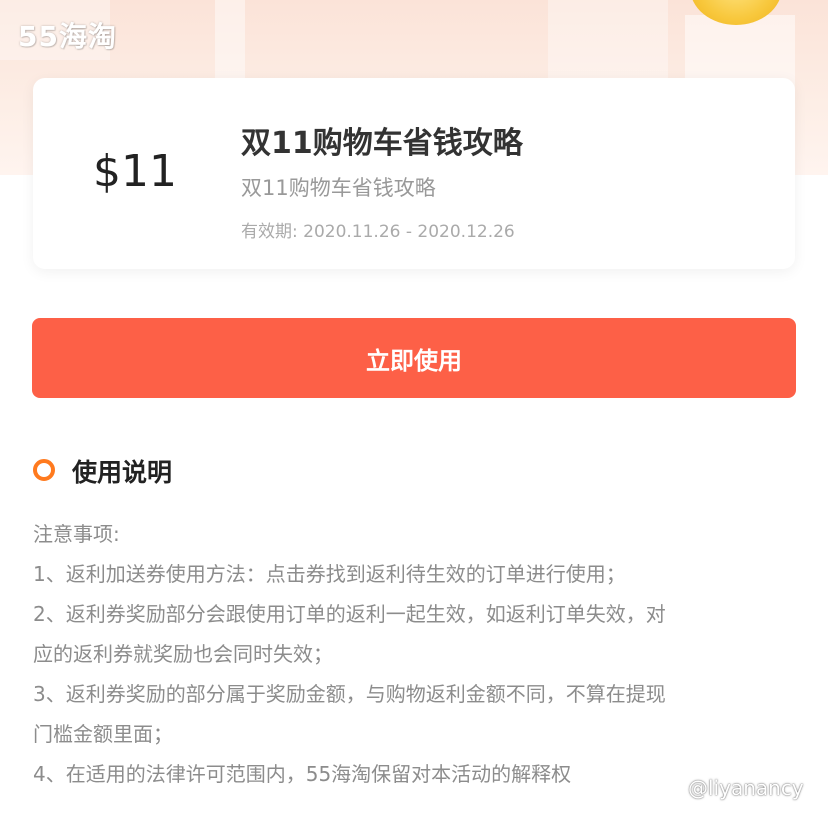 The height and width of the screenshot is (828, 828). Describe the element at coordinates (338, 188) in the screenshot. I see `coupon-subtitle: 双11购物车省钱攻略` at that location.